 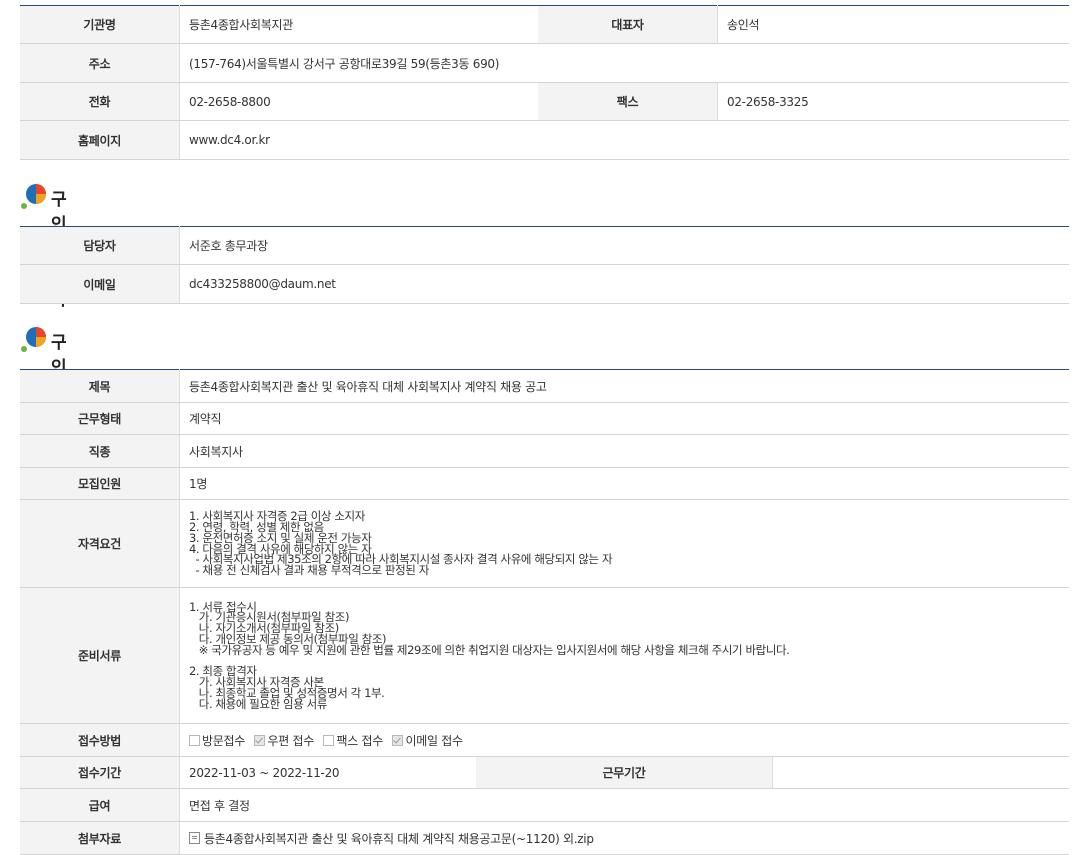 I want to click on contact-table: 담당자 서준호 총무과장 이메일 dc433258800@daum.net, so click(x=544, y=265).